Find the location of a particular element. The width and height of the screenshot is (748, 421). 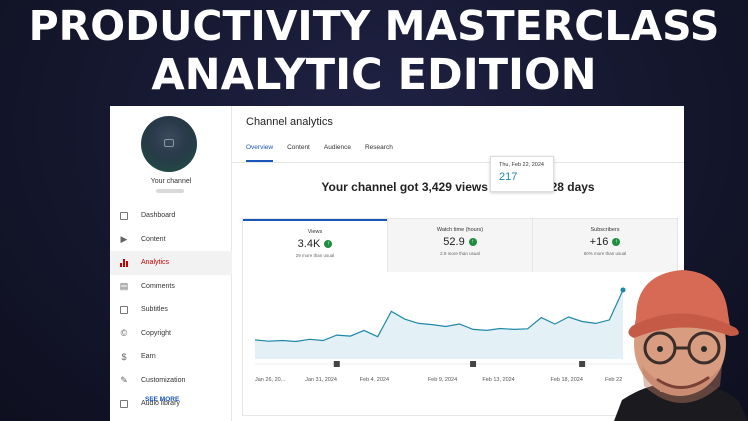

sidebar-item-copyright: © Copyright is located at coordinates (171, 334).